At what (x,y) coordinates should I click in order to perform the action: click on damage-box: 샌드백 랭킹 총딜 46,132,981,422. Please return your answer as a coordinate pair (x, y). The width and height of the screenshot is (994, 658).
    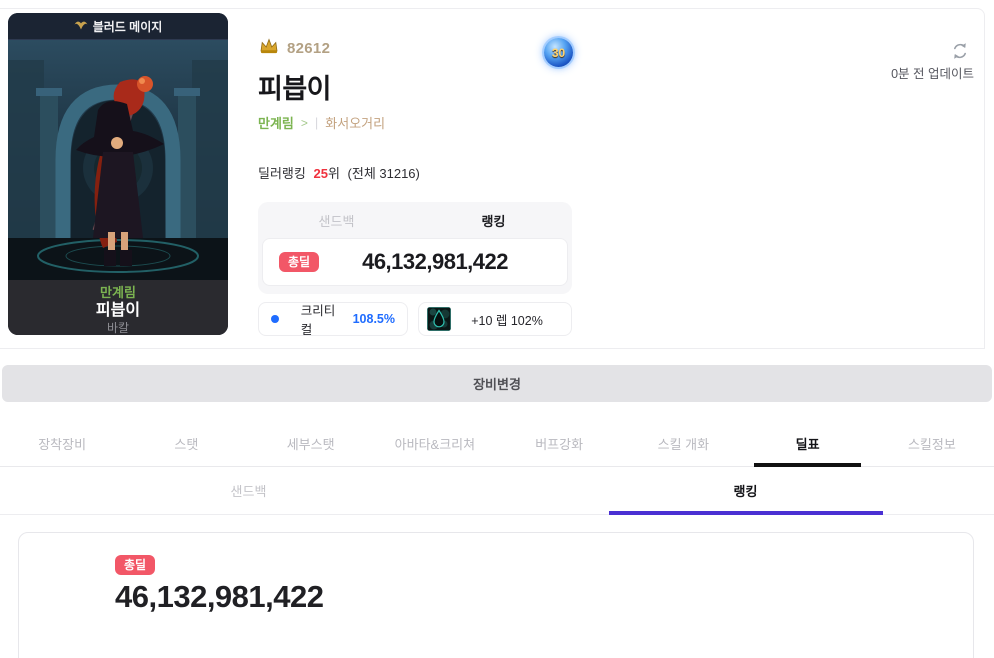
    Looking at the image, I should click on (415, 248).